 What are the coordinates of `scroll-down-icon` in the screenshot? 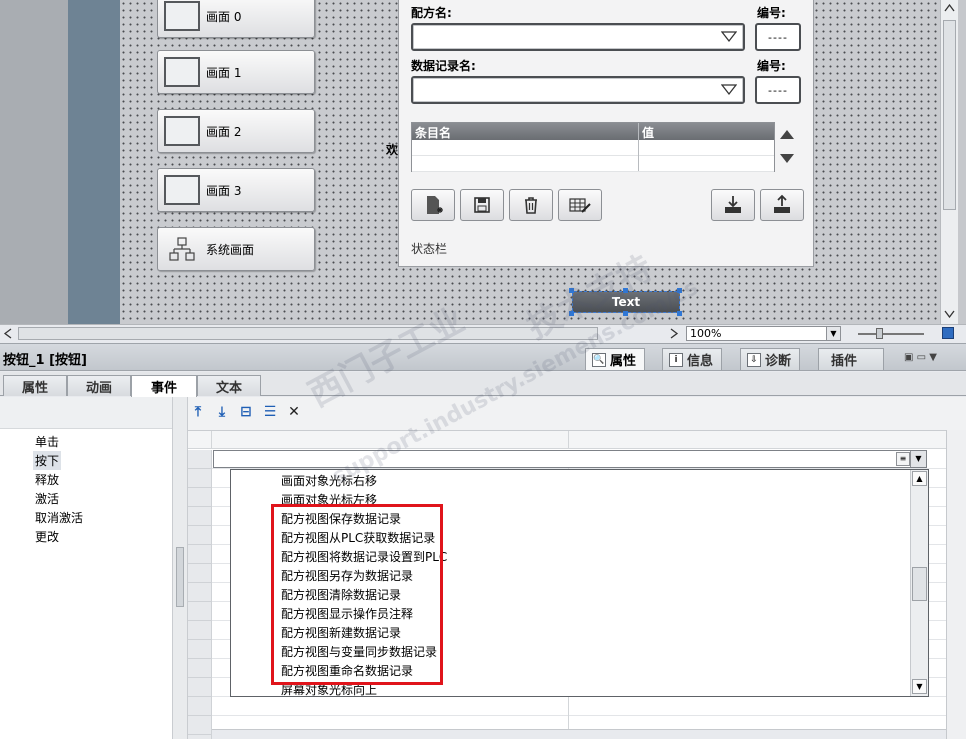 It's located at (787, 159).